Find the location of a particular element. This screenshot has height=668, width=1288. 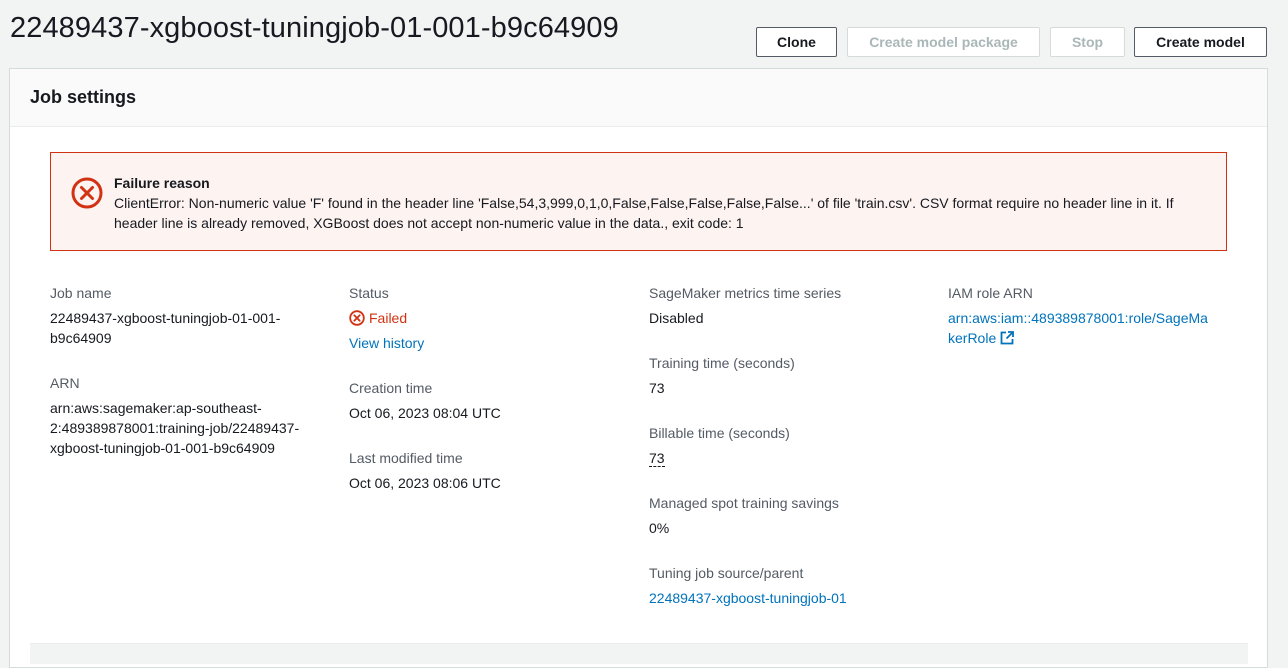

panel-title: Job settings is located at coordinates (83, 97).